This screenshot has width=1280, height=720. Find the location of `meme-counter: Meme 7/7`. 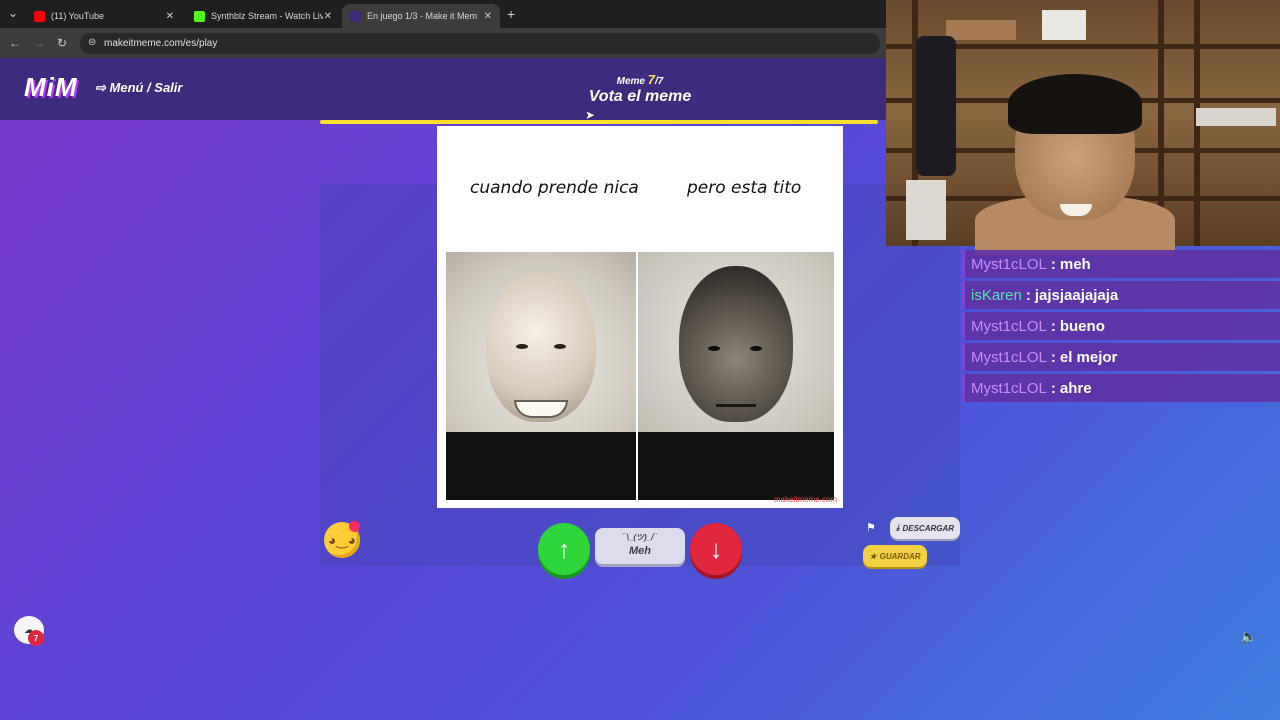

meme-counter: Meme 7/7 is located at coordinates (640, 79).